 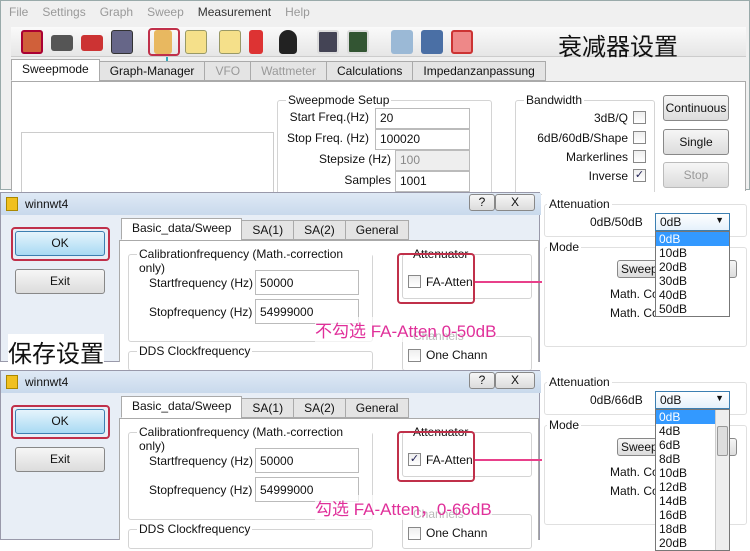 I want to click on graph-icon, so click(x=196, y=42).